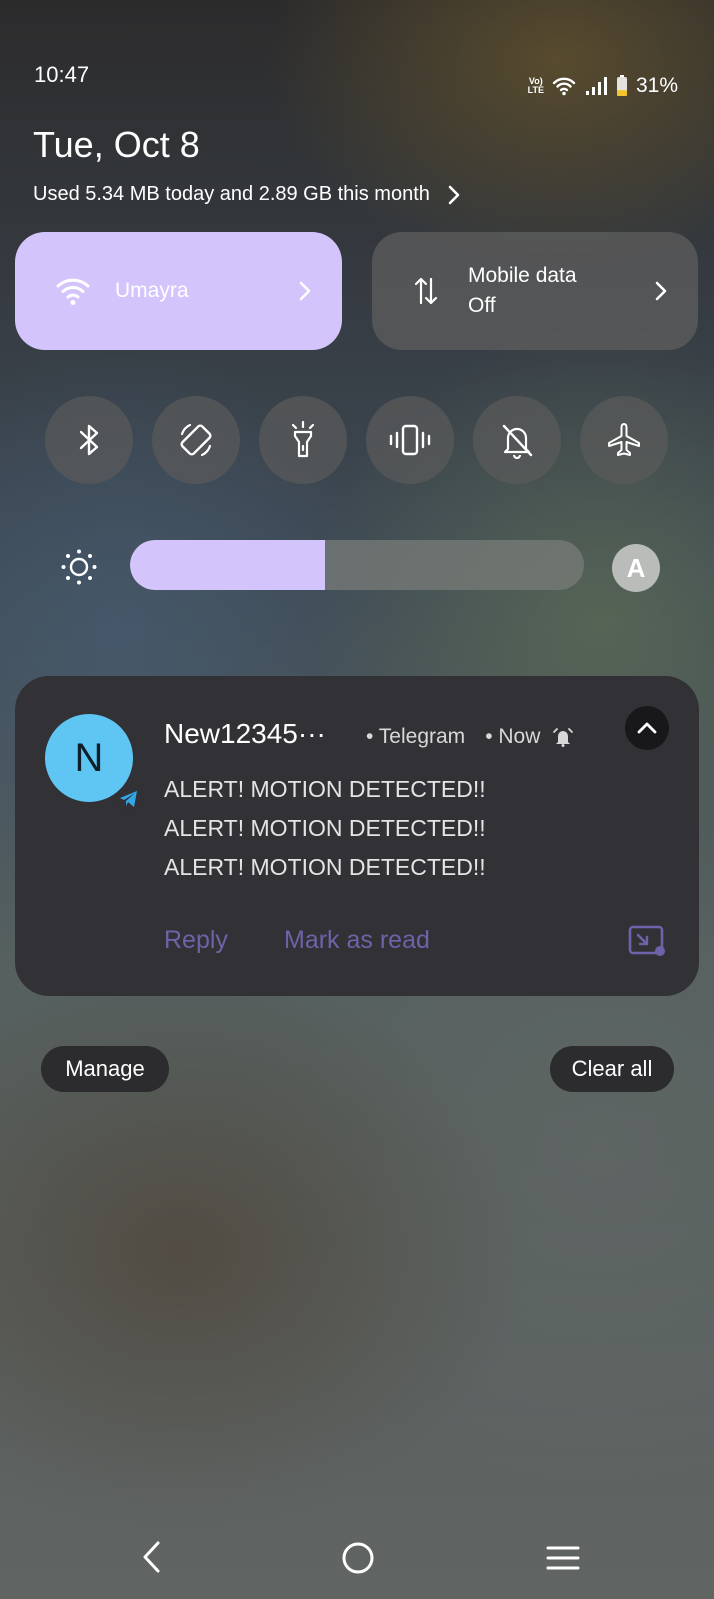 This screenshot has height=1599, width=714. I want to click on brightness-slider-fill, so click(228, 565).